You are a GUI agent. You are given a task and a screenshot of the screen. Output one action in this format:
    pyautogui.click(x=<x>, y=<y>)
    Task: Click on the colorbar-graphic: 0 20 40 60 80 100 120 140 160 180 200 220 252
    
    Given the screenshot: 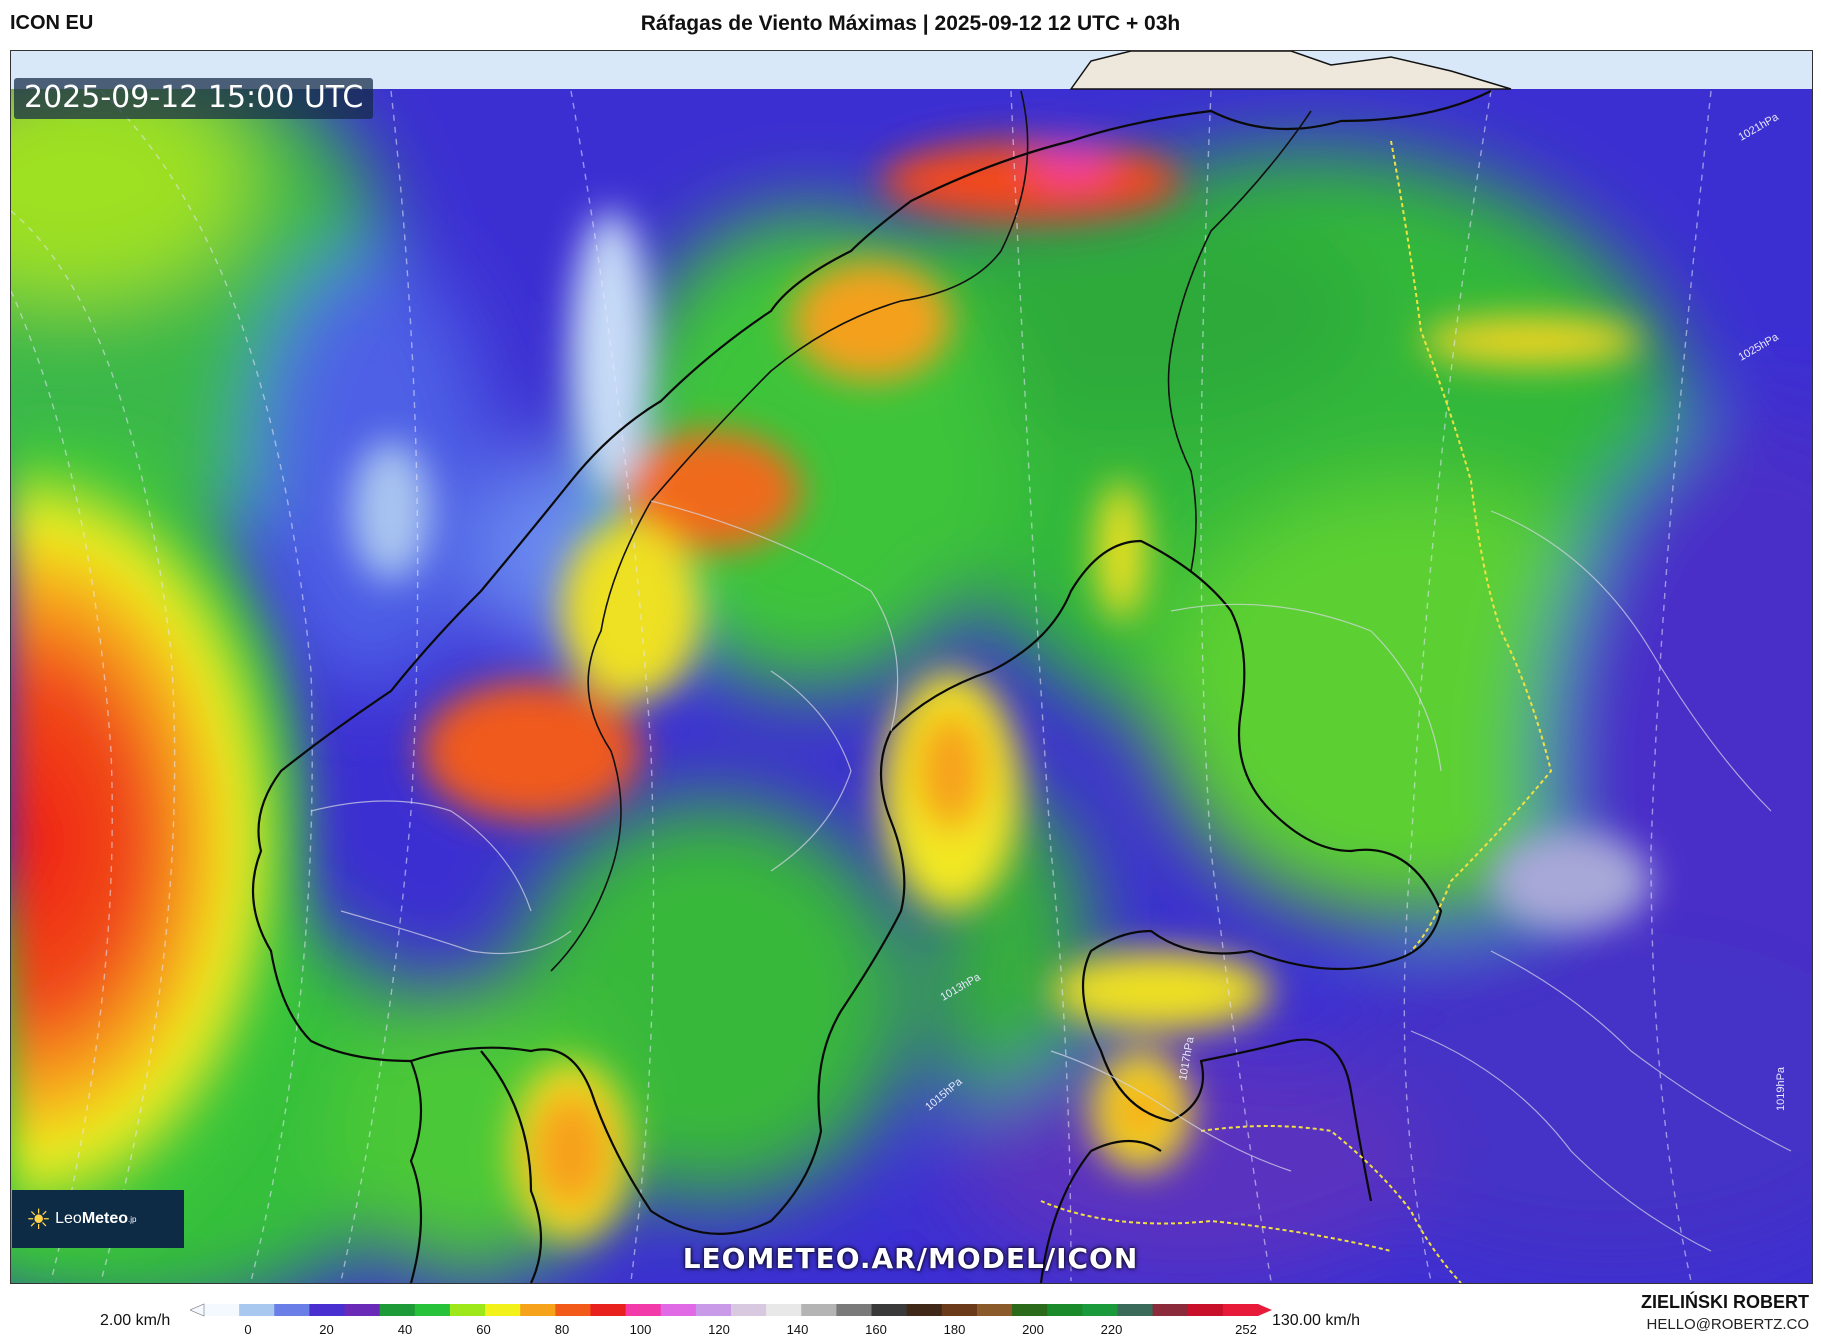 What is the action you would take?
    pyautogui.click(x=730, y=1320)
    